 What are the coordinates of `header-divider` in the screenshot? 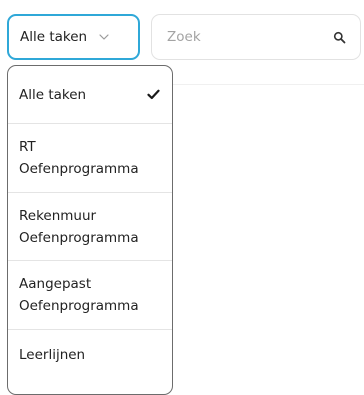 It's located at (268, 84).